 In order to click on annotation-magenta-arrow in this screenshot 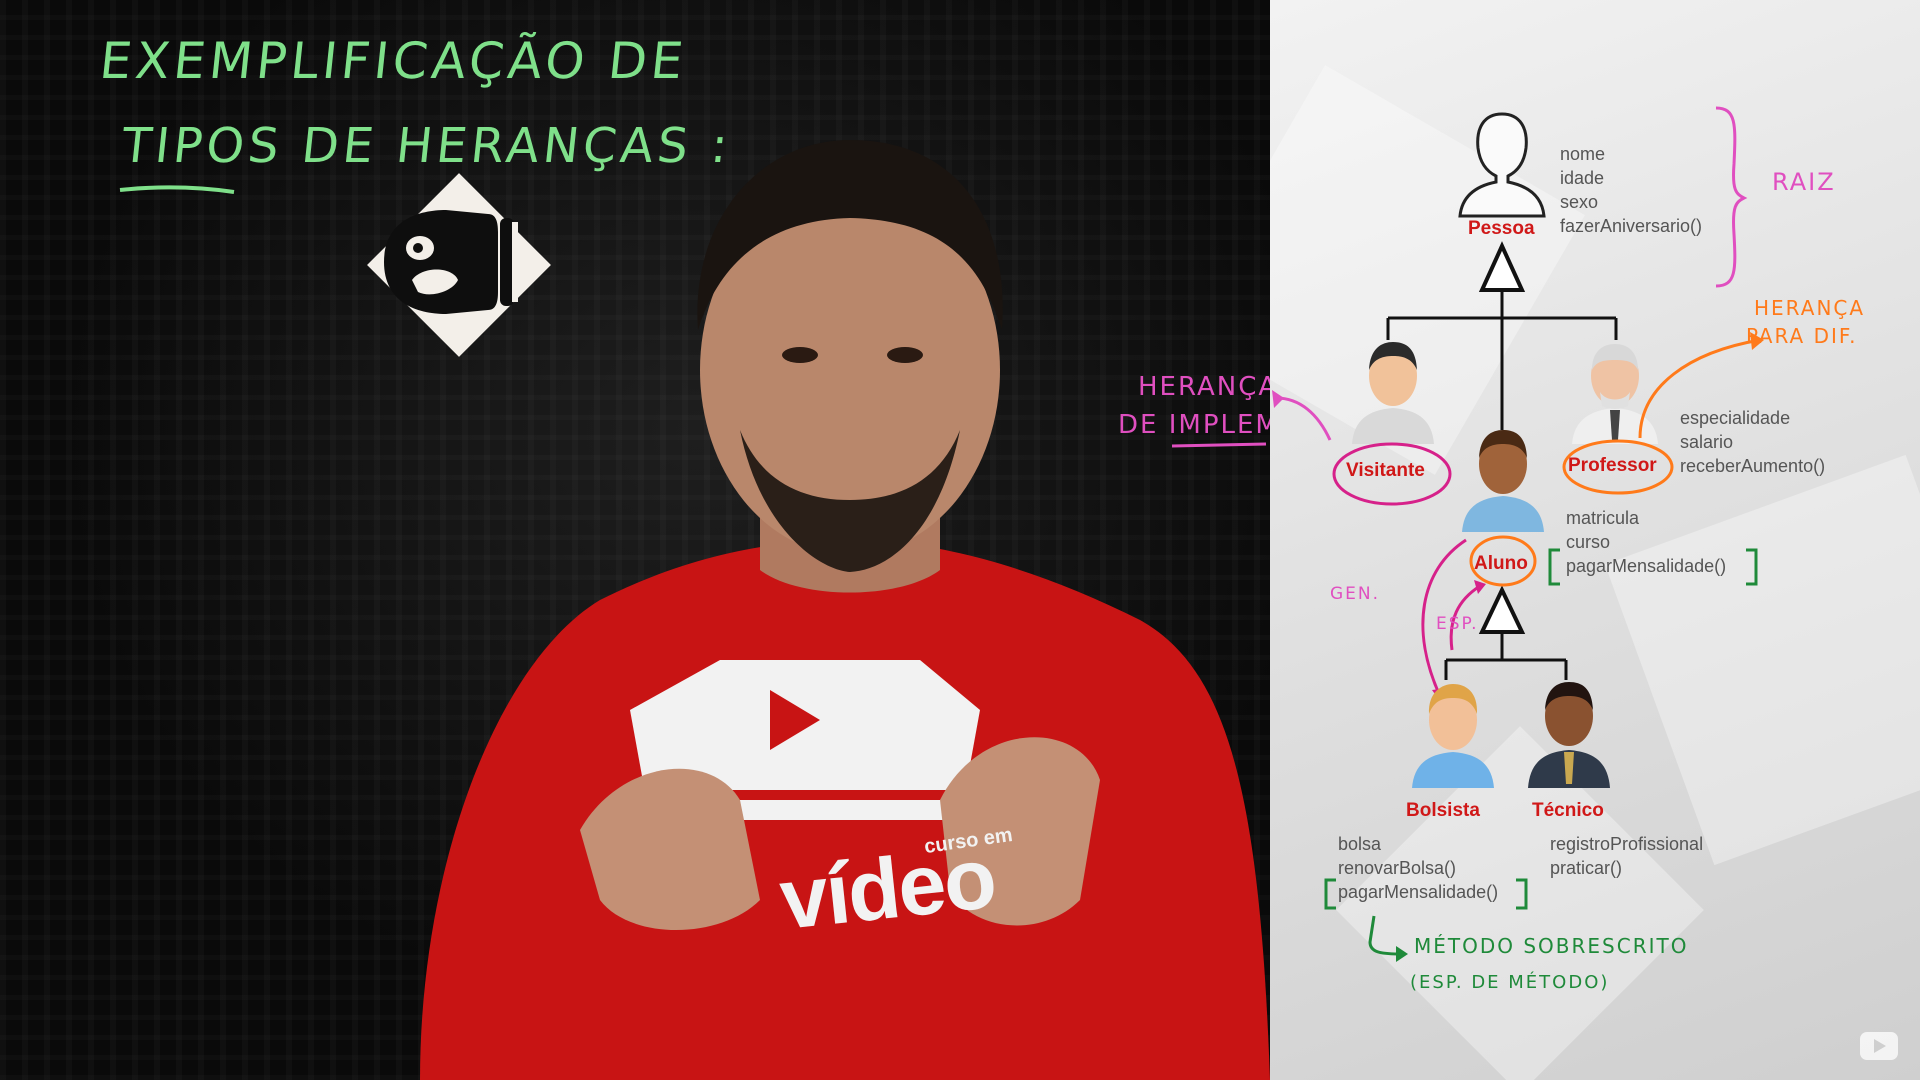, I will do `click(1302, 415)`.